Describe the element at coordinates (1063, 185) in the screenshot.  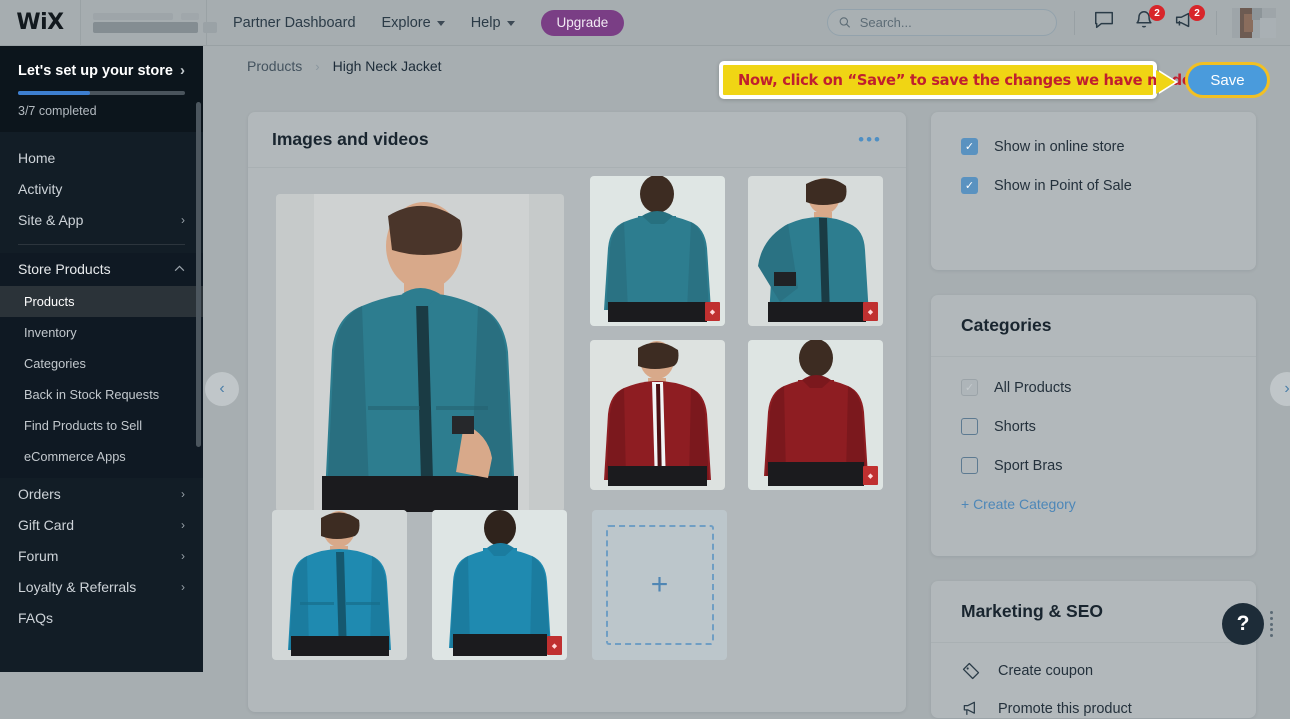
I see `visibility-option-label: Show in Point of Sale` at that location.